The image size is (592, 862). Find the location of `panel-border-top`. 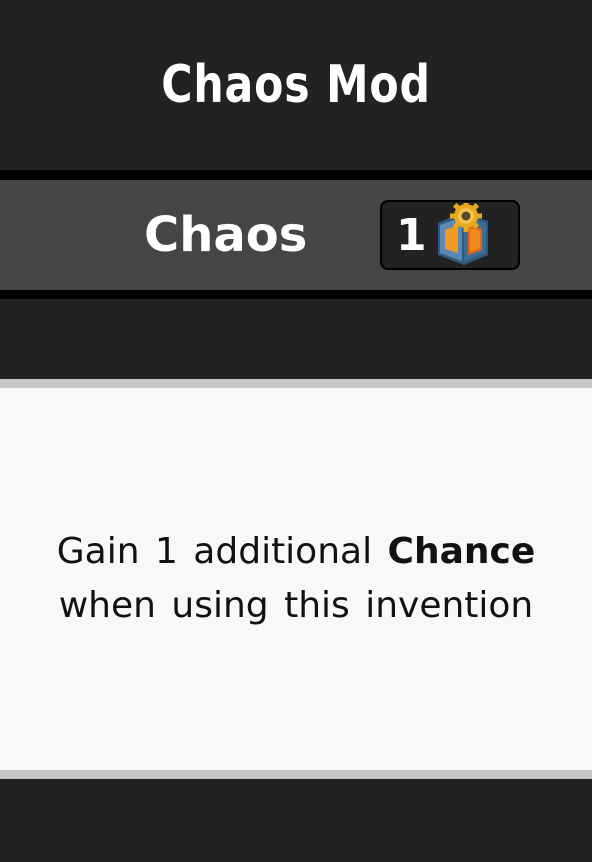

panel-border-top is located at coordinates (296, 383).